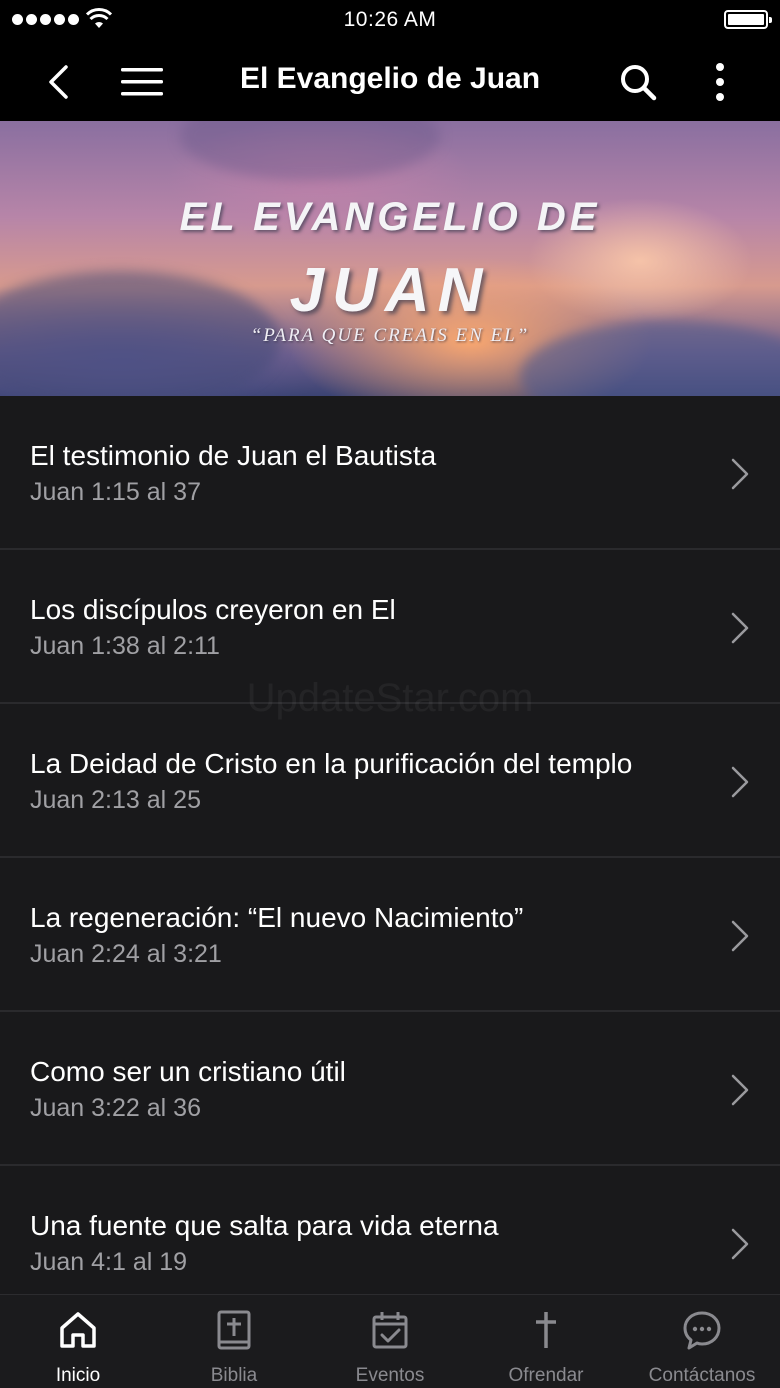 Image resolution: width=780 pixels, height=1388 pixels. I want to click on cross-icon, so click(546, 1330).